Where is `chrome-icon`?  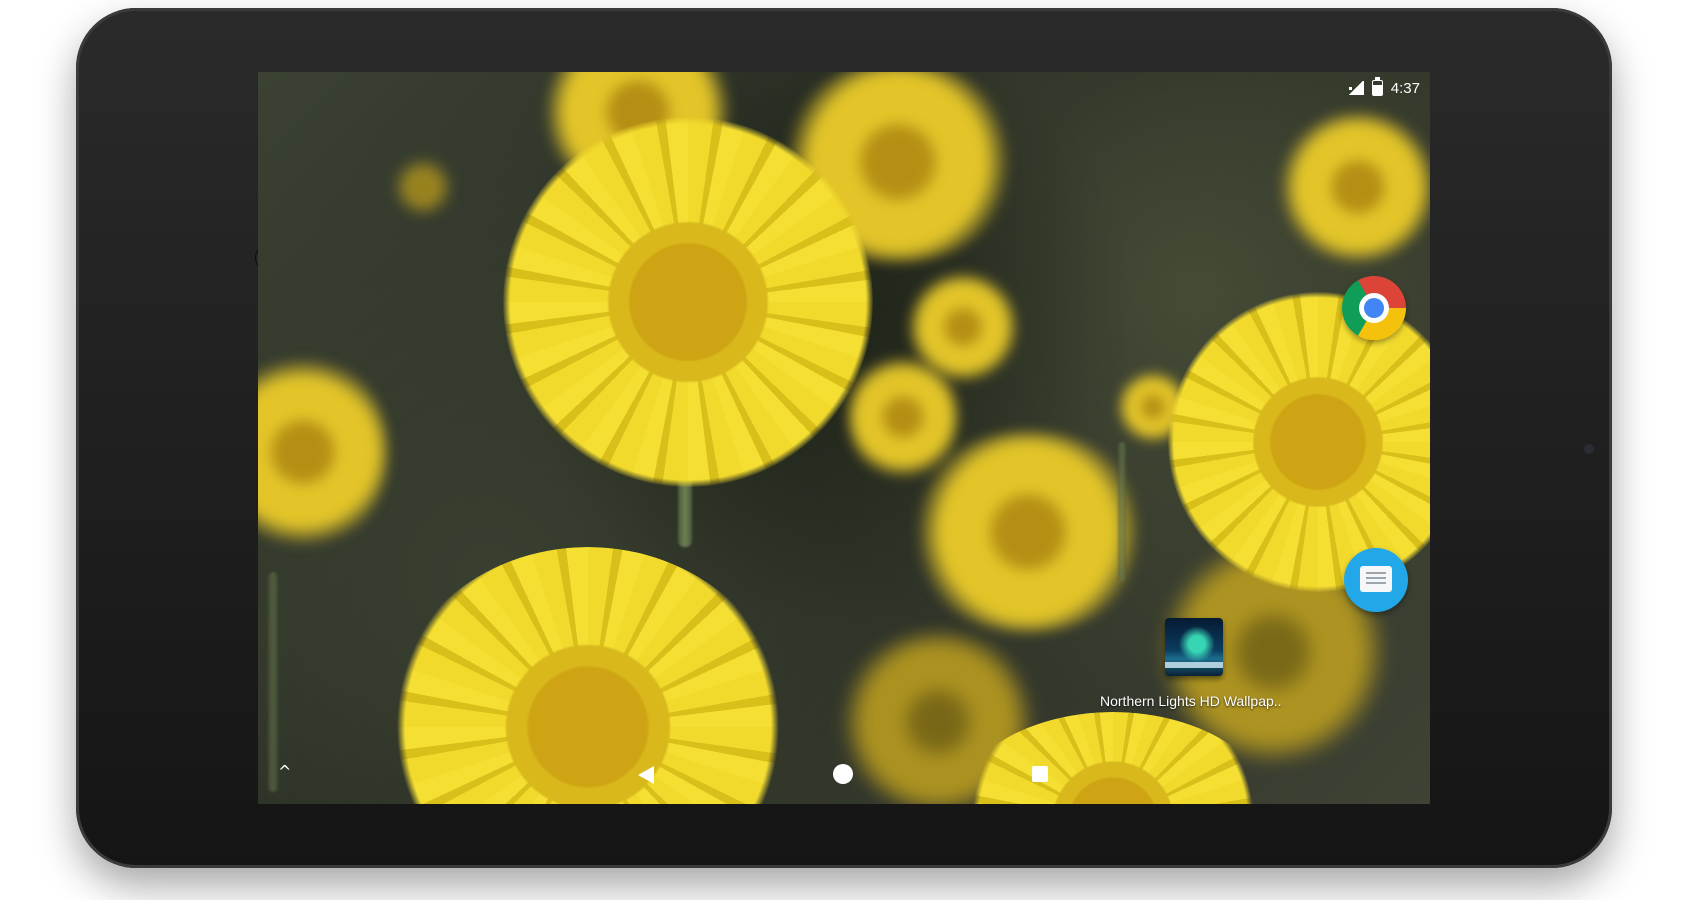 chrome-icon is located at coordinates (1374, 308).